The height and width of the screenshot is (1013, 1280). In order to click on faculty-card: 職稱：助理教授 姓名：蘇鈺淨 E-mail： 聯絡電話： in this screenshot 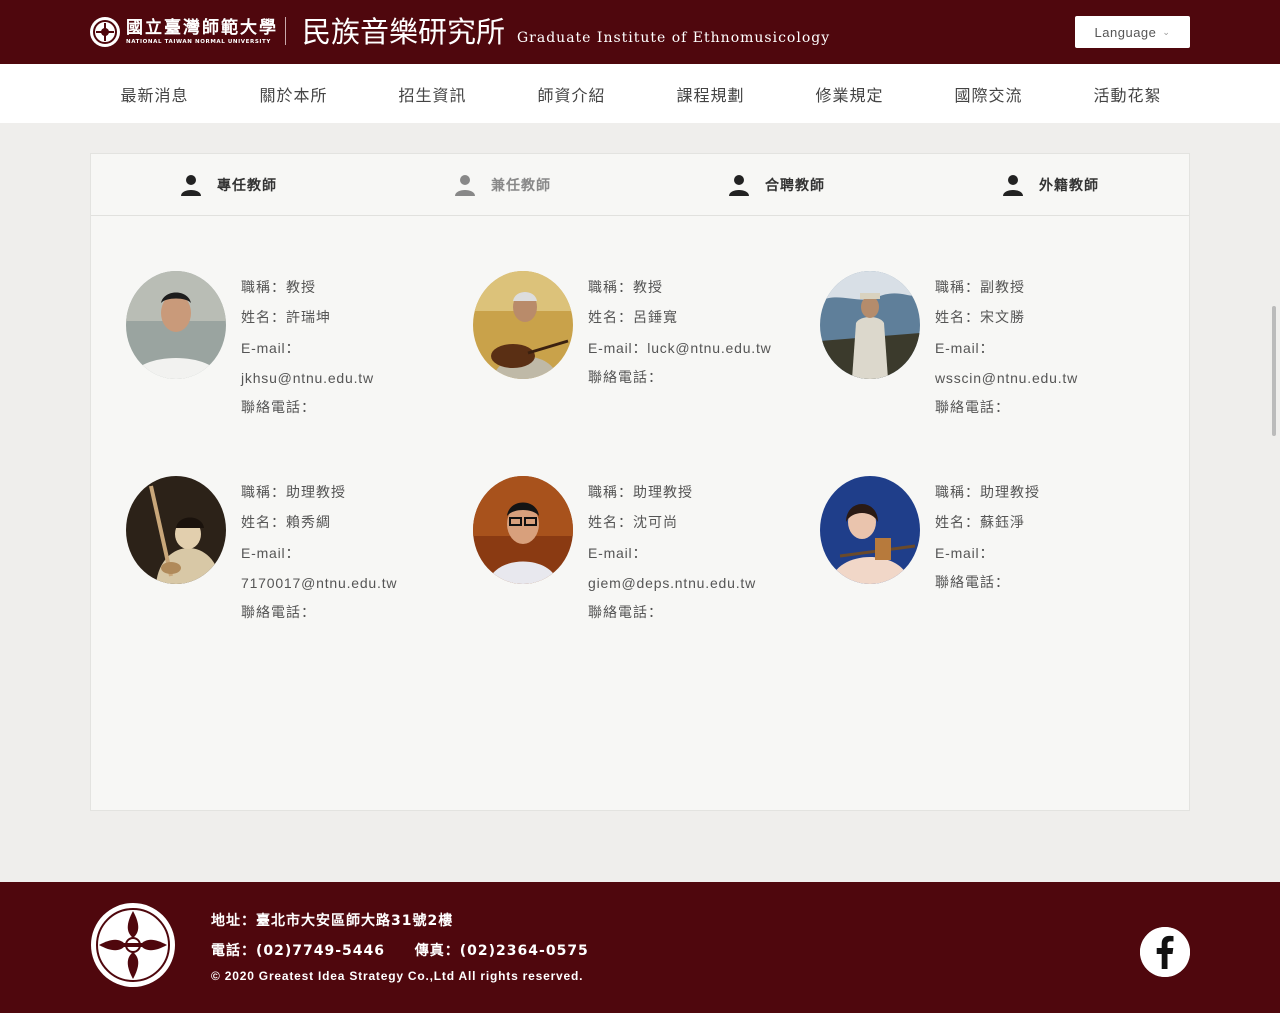, I will do `click(990, 561)`.